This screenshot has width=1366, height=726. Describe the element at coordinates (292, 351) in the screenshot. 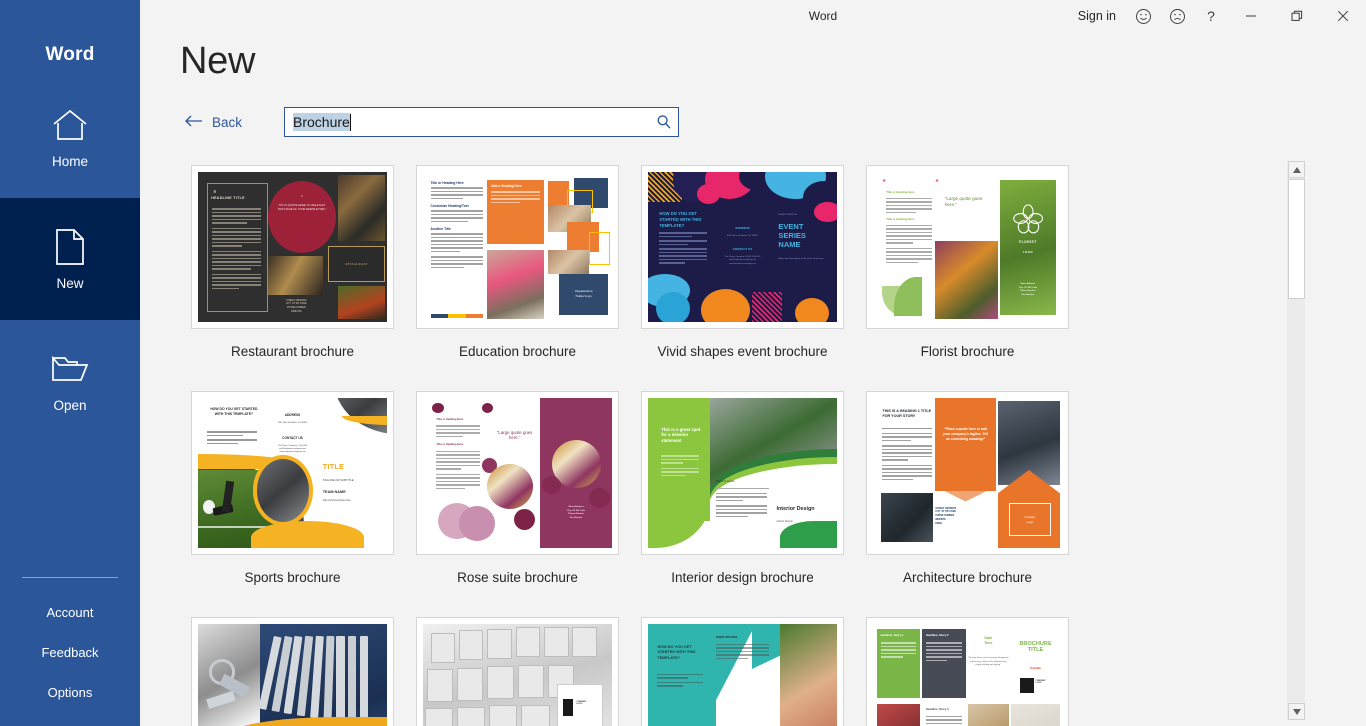

I see `template-label: Restaurant brochure` at that location.